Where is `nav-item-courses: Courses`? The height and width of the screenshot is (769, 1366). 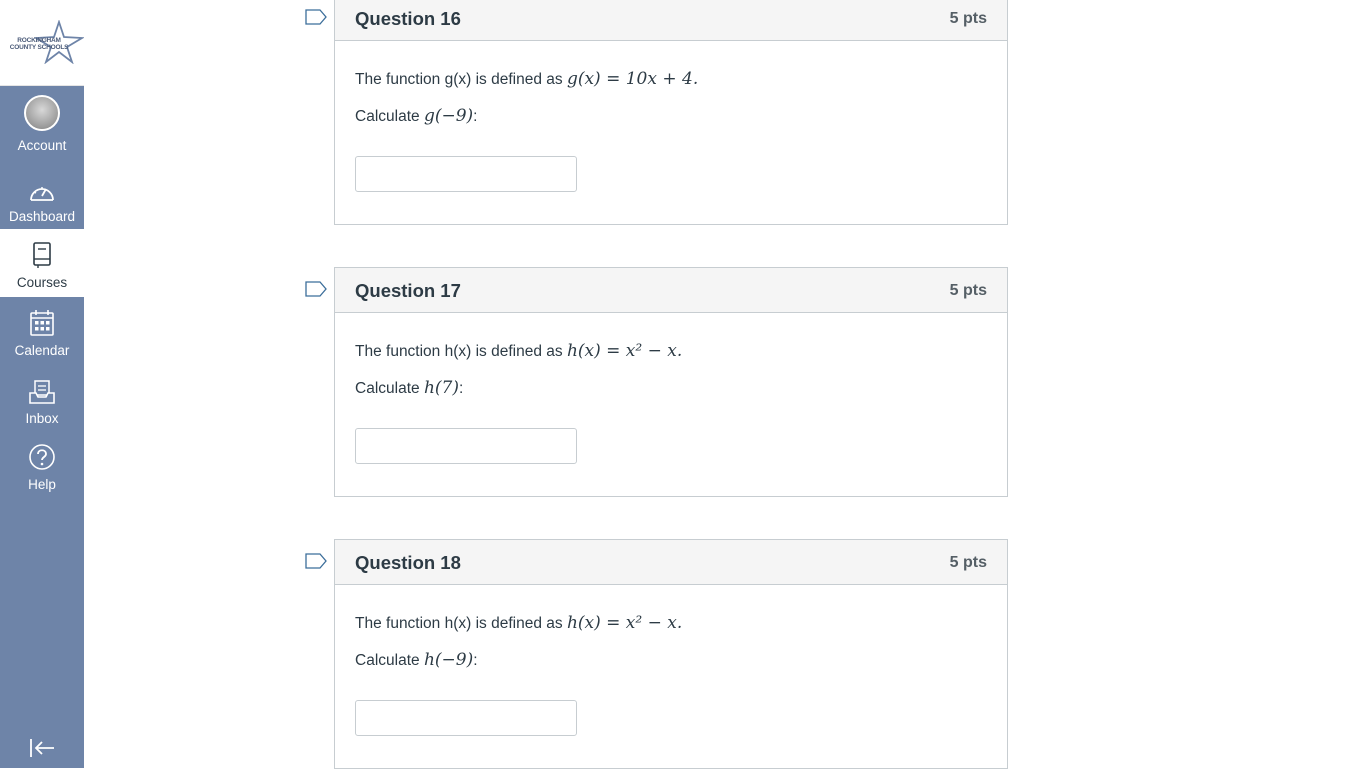
nav-item-courses: Courses is located at coordinates (42, 263).